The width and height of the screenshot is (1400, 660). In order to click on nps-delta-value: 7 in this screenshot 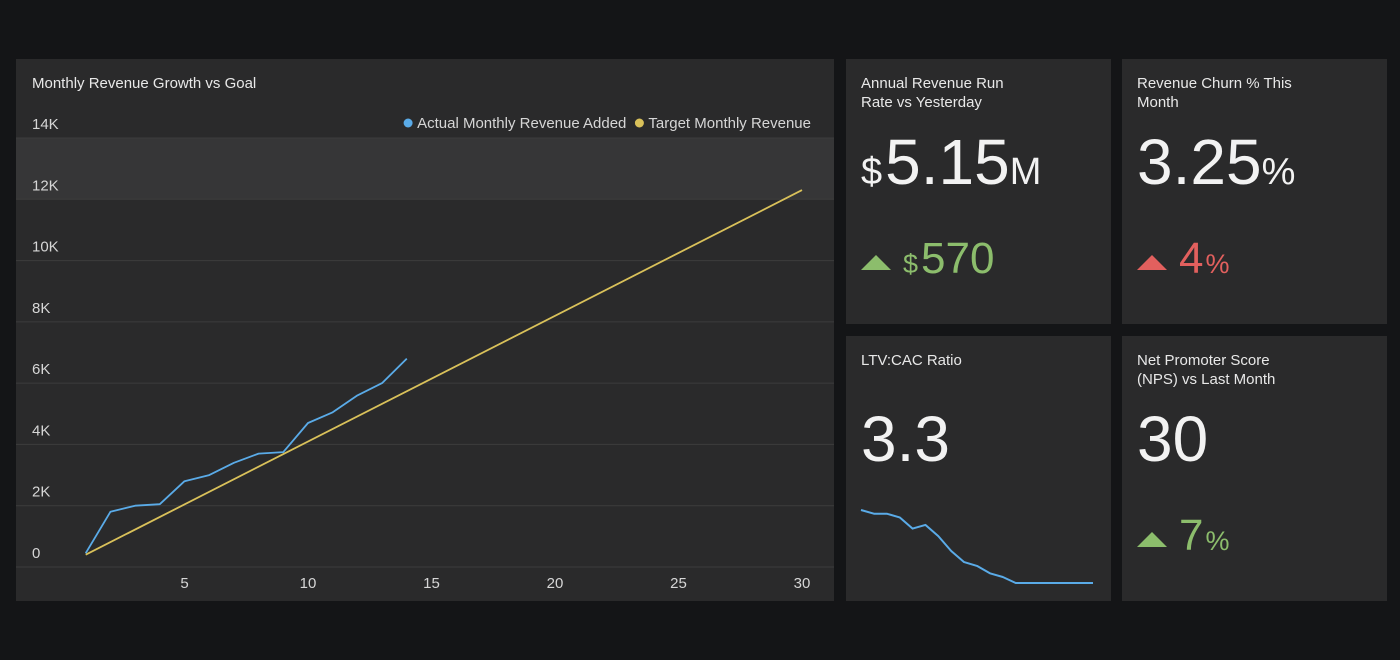, I will do `click(1191, 535)`.